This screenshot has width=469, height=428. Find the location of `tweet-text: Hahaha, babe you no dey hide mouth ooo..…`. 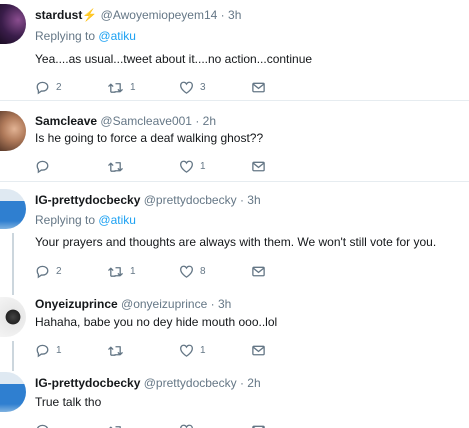

tweet-text: Hahaha, babe you no dey hide mouth ooo..… is located at coordinates (156, 322).